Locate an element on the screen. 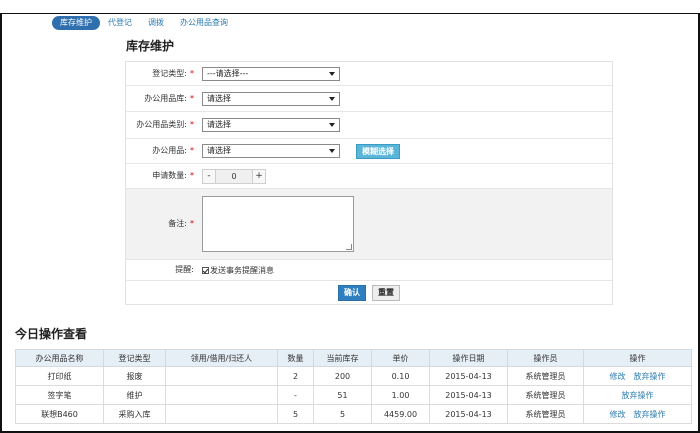 The width and height of the screenshot is (700, 433). category-value: 请选择 is located at coordinates (219, 124).